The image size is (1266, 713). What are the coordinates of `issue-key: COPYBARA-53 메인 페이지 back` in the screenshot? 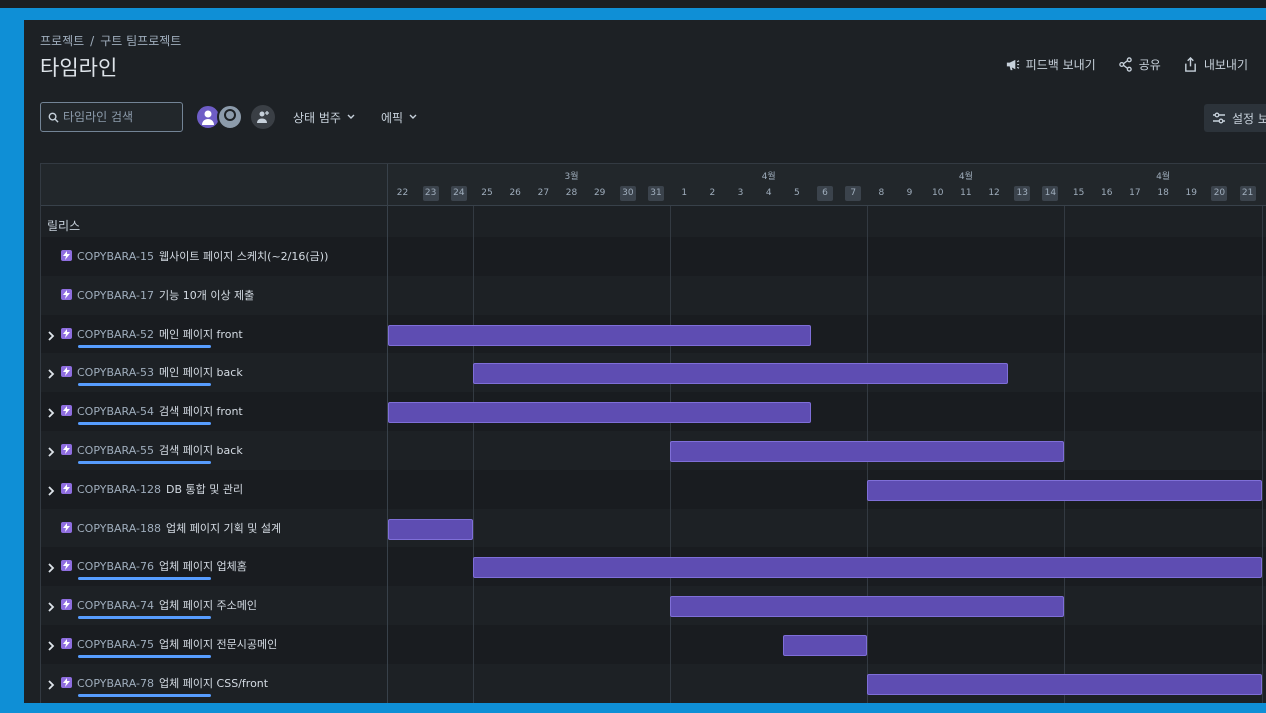 It's located at (160, 372).